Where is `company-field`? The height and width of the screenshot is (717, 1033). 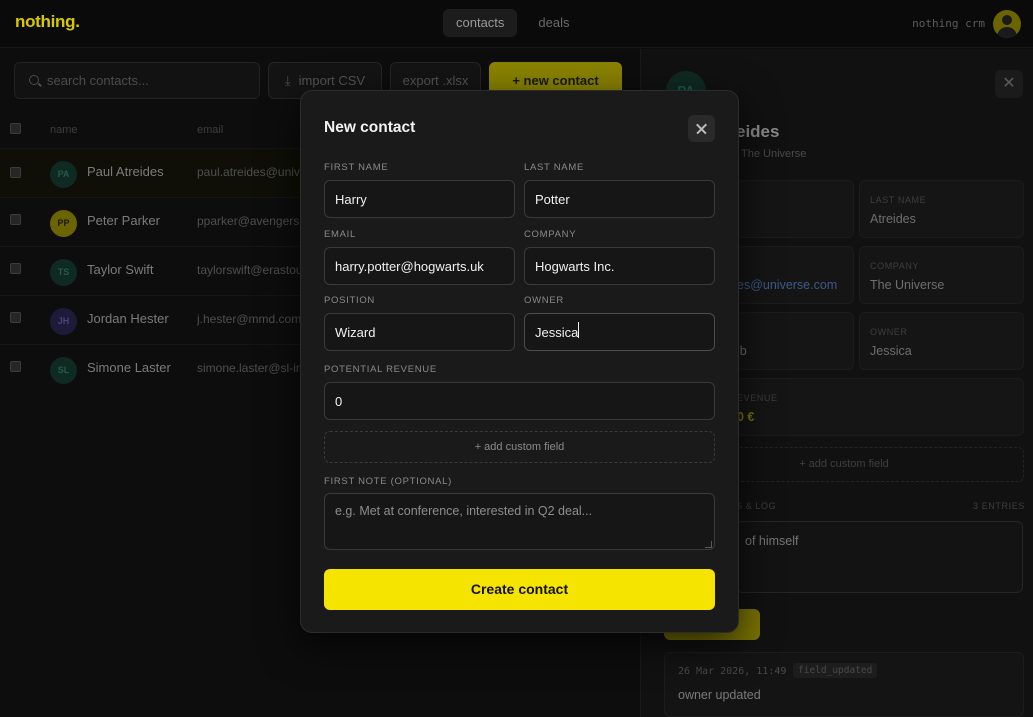
company-field is located at coordinates (619, 266).